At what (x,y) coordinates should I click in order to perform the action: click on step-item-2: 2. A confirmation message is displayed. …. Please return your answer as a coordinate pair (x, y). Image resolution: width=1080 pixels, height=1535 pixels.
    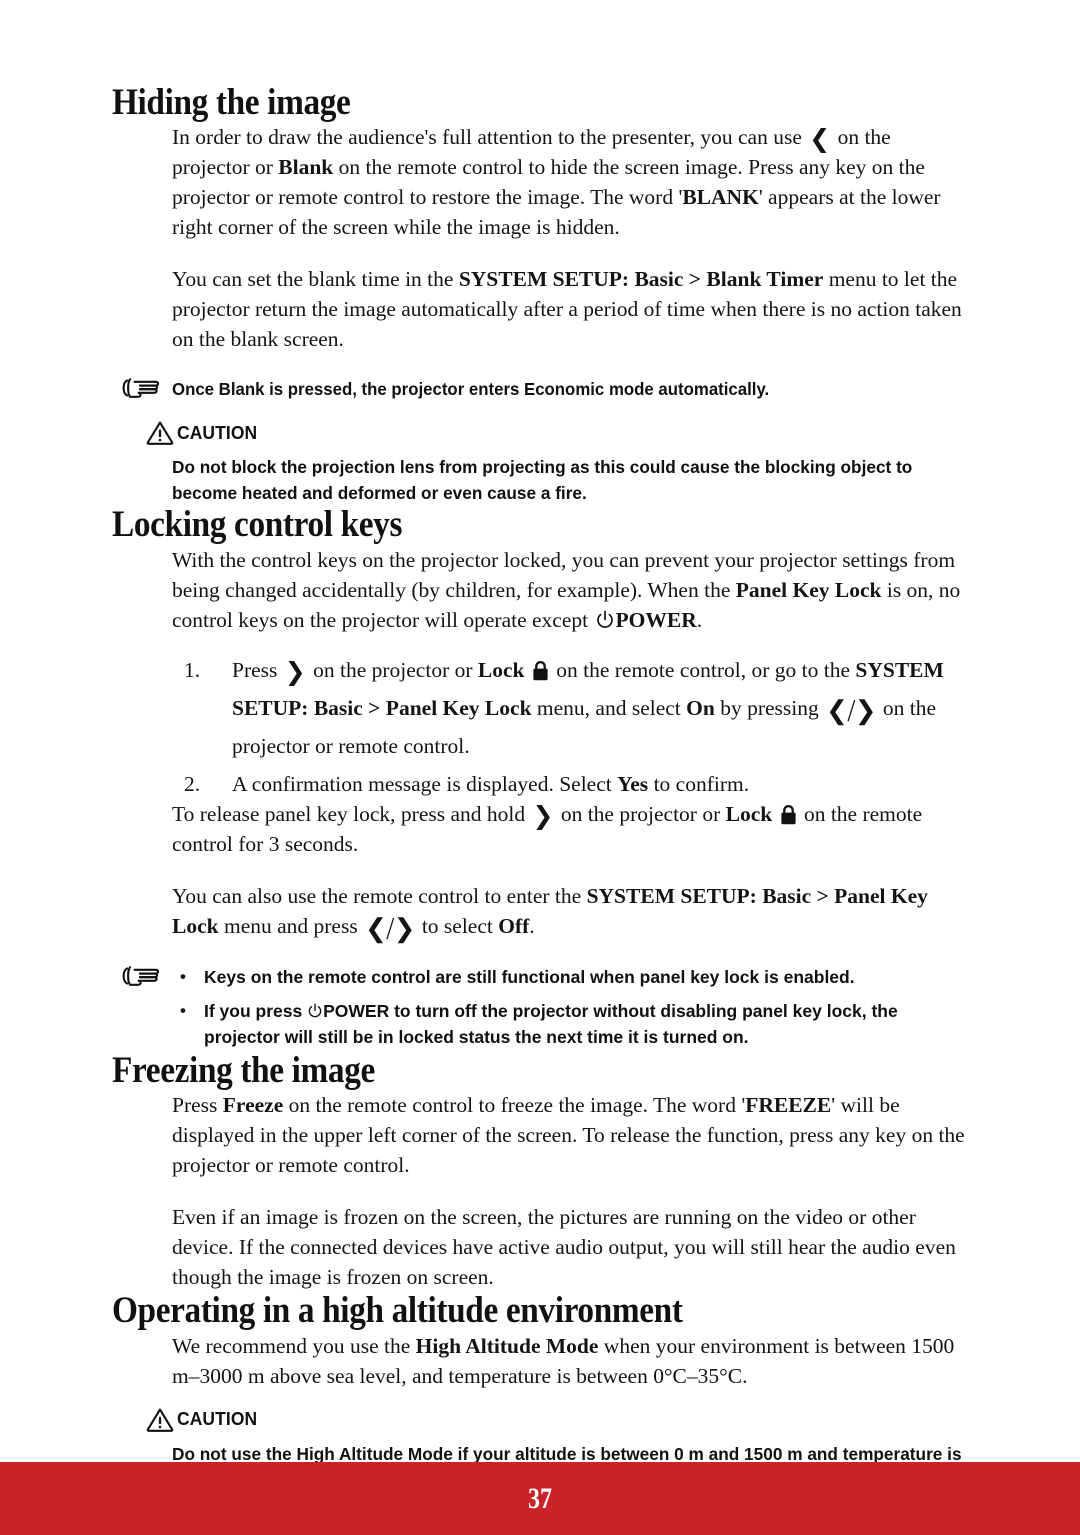
    Looking at the image, I should click on (572, 784).